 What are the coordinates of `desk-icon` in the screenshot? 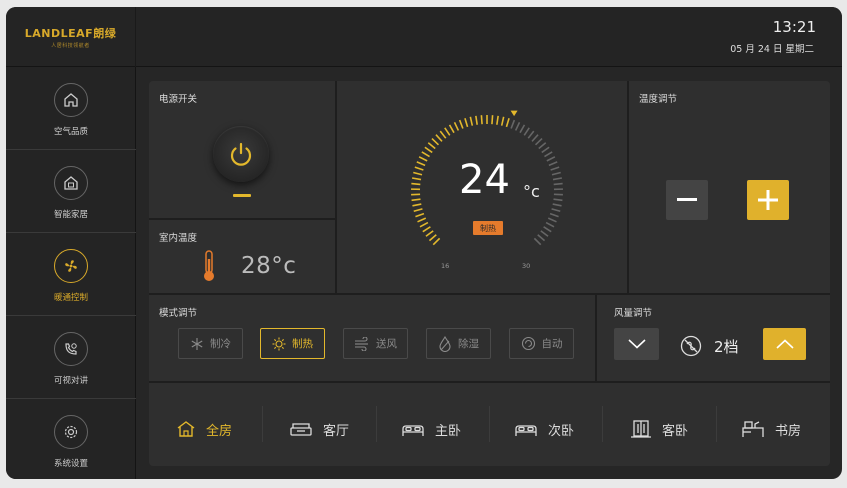 It's located at (753, 429).